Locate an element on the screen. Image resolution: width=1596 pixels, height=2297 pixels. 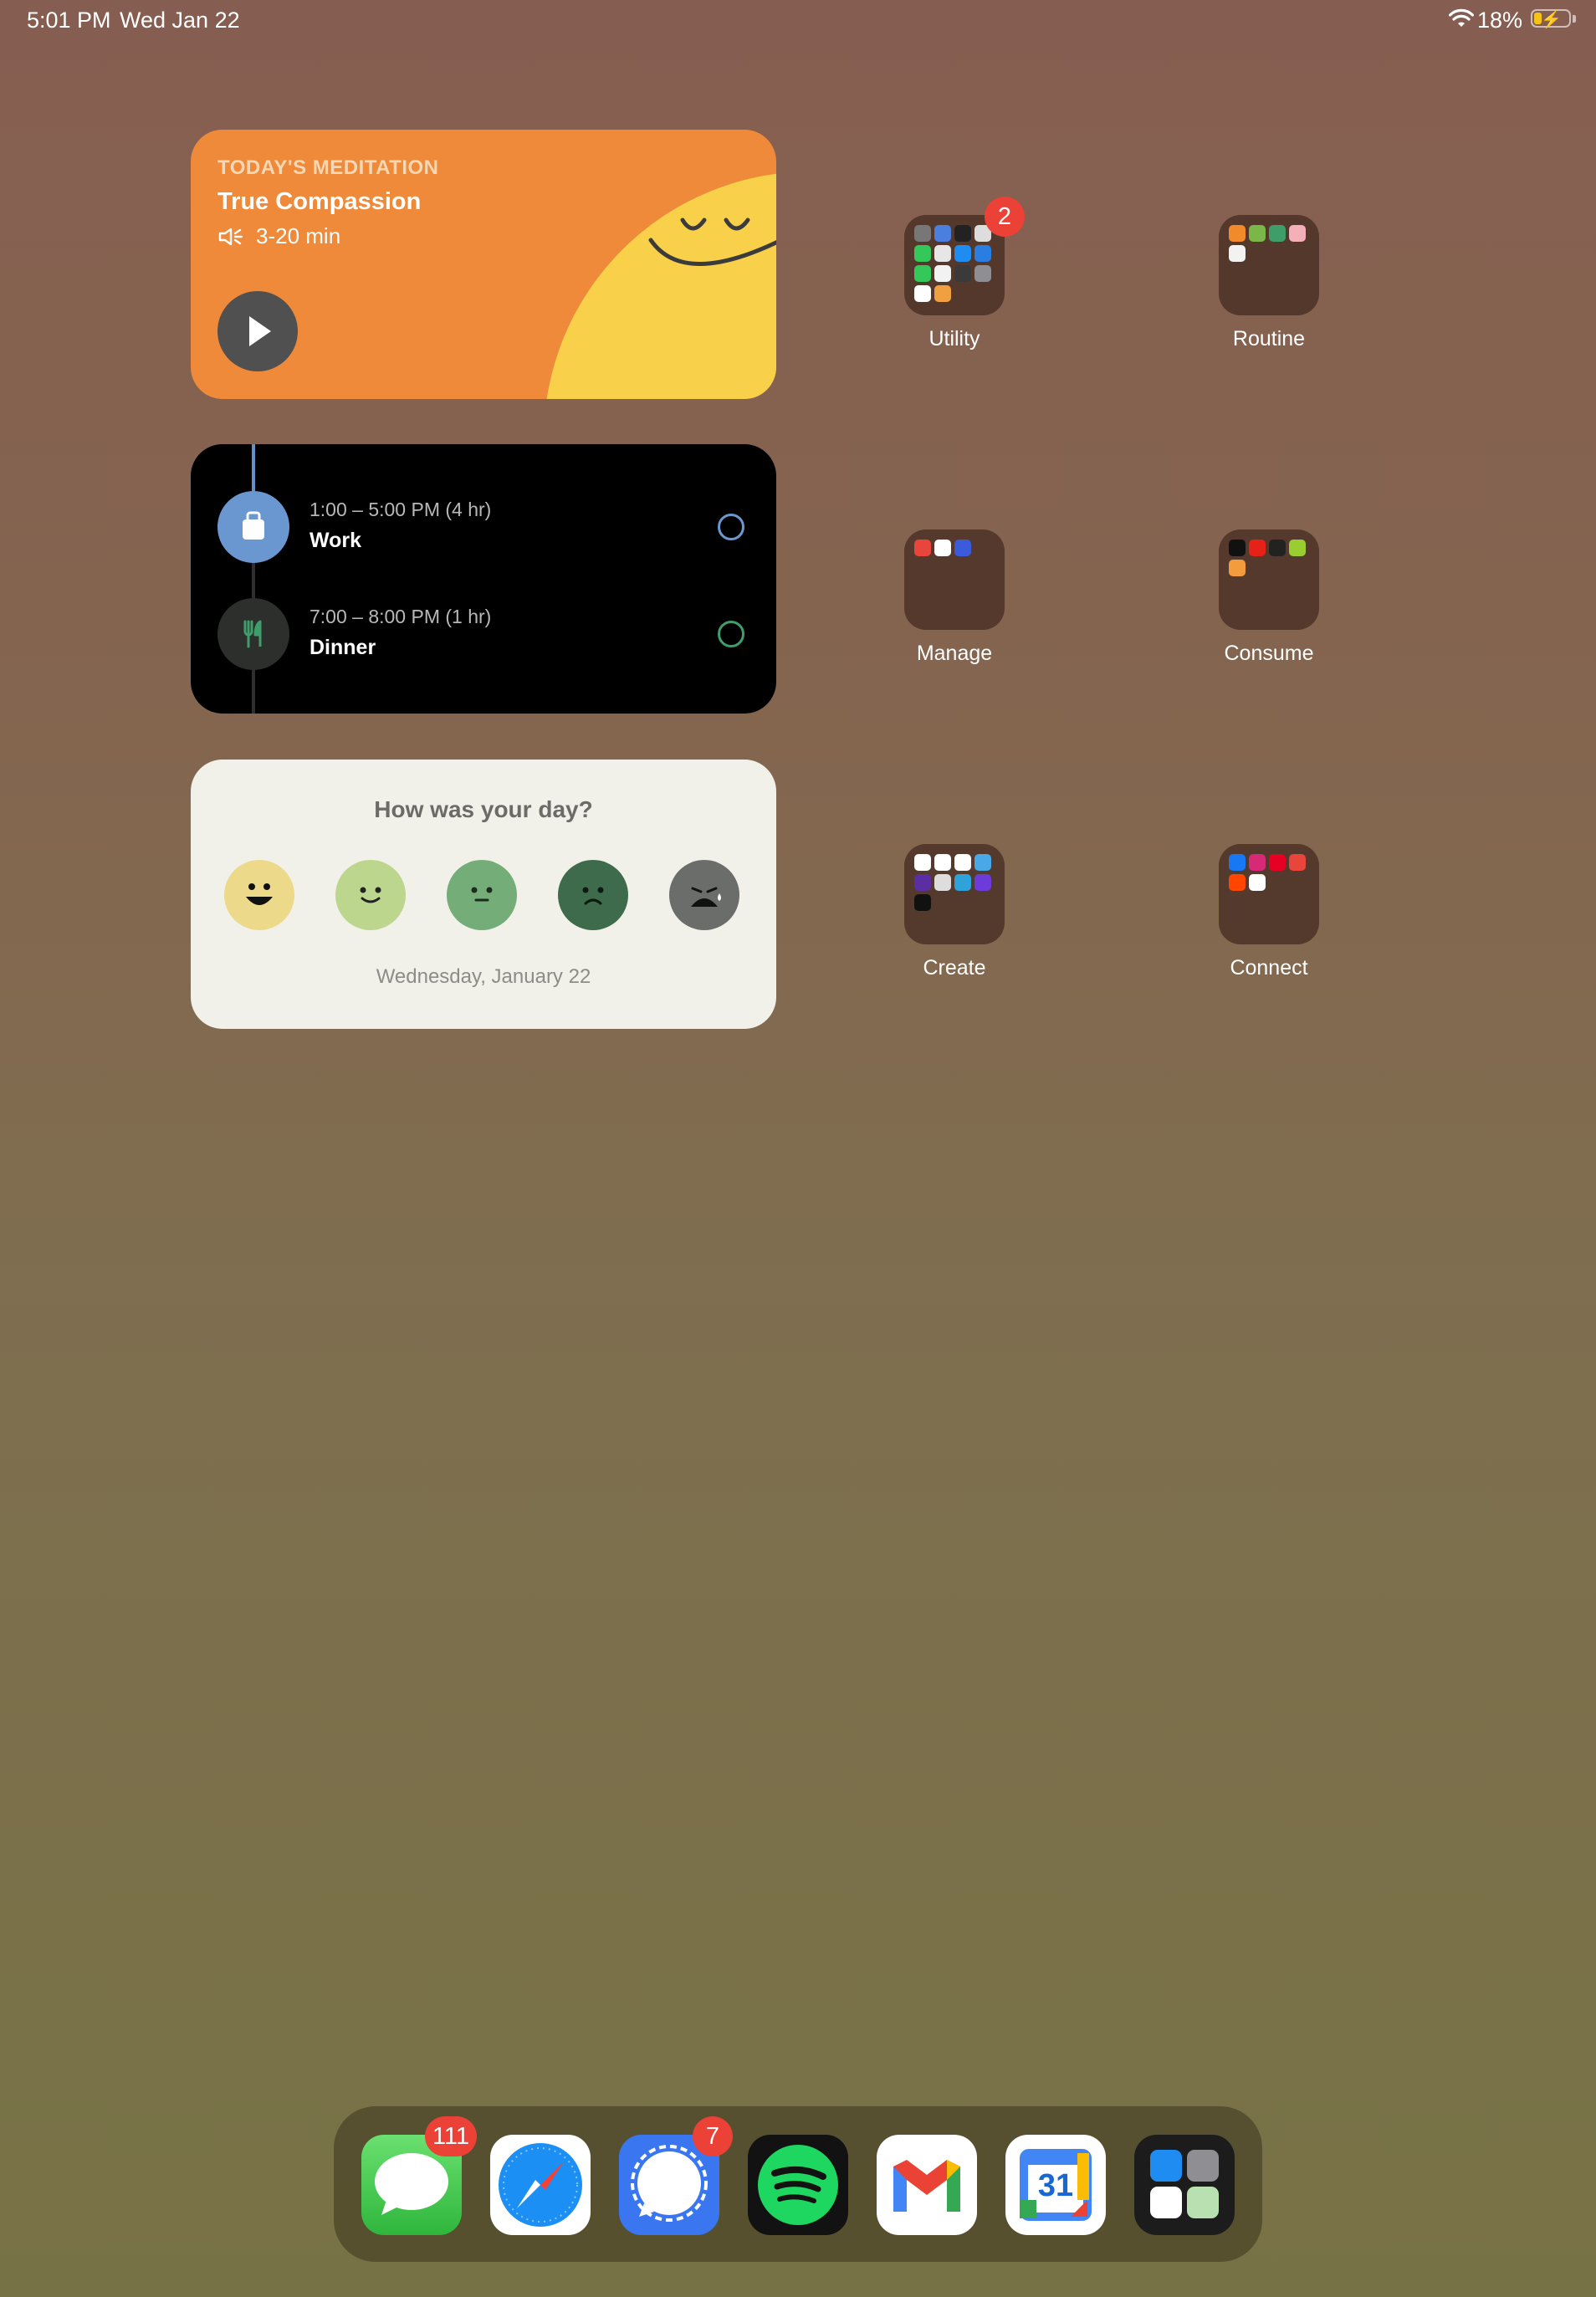
dock: 111 7 31 is located at coordinates (798, 2184).